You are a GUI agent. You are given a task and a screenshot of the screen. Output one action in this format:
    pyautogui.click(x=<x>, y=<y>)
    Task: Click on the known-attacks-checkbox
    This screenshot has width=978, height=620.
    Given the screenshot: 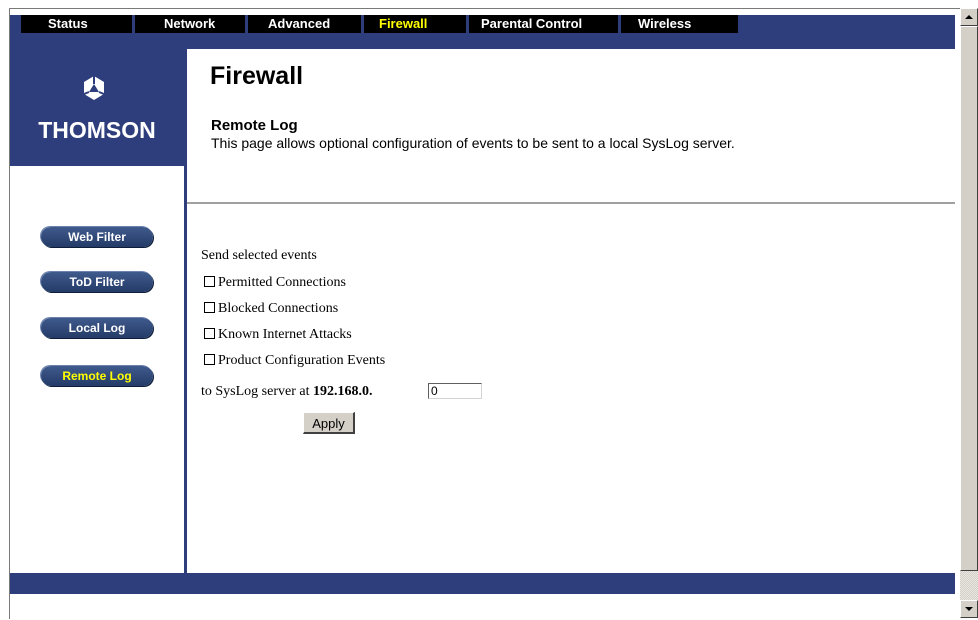 What is the action you would take?
    pyautogui.click(x=209, y=333)
    